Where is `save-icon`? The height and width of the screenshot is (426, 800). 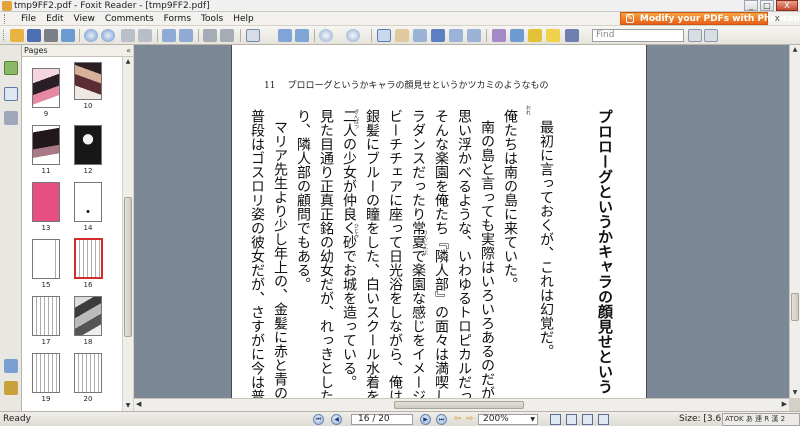
save-icon is located at coordinates (34, 35).